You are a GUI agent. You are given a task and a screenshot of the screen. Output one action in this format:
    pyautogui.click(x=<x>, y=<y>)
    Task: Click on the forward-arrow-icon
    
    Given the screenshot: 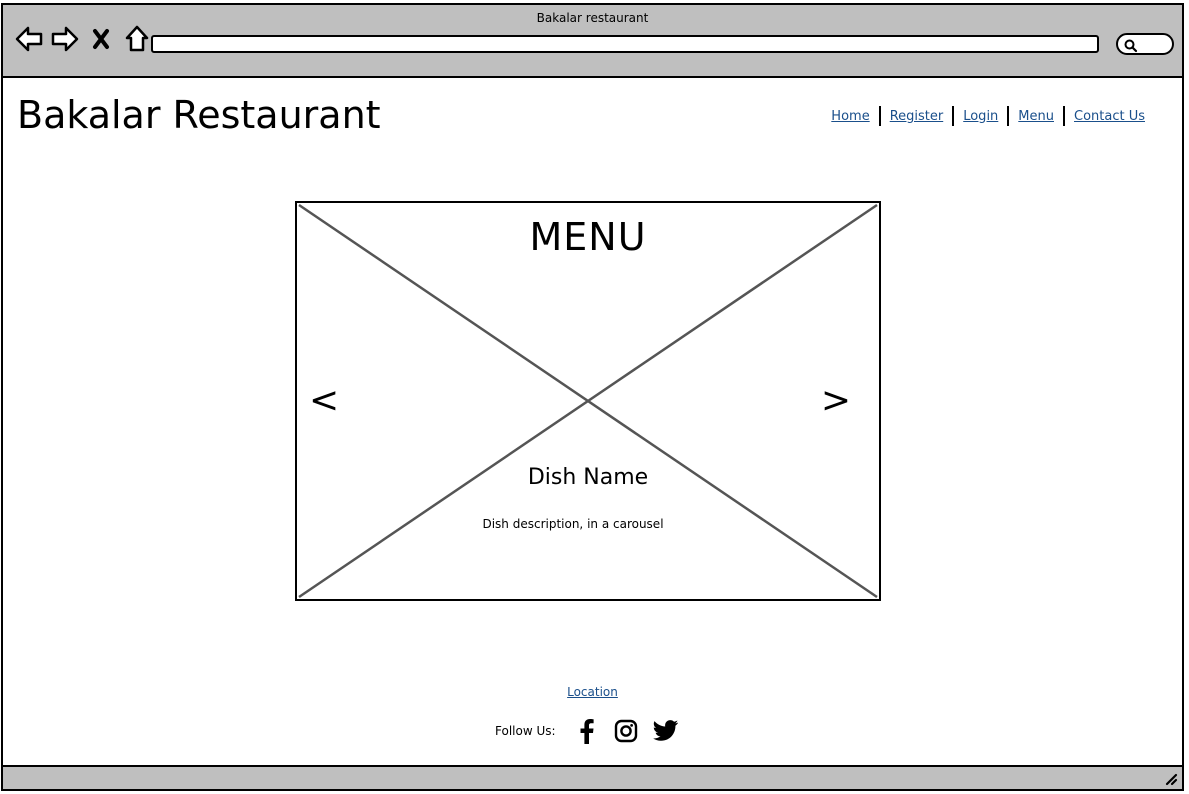 What is the action you would take?
    pyautogui.click(x=65, y=39)
    